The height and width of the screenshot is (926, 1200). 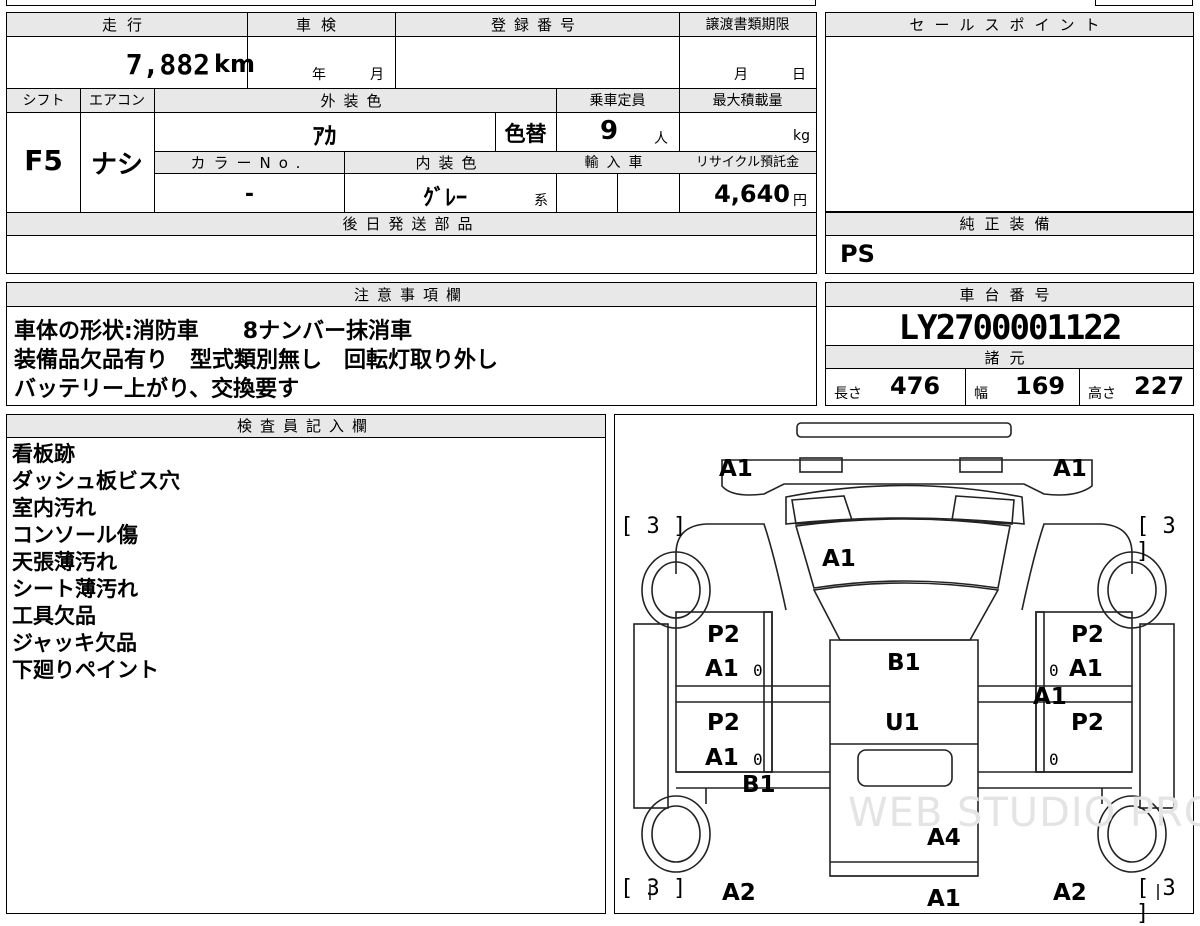 I want to click on inspector-item: ジャッキ欠品, so click(x=74, y=643).